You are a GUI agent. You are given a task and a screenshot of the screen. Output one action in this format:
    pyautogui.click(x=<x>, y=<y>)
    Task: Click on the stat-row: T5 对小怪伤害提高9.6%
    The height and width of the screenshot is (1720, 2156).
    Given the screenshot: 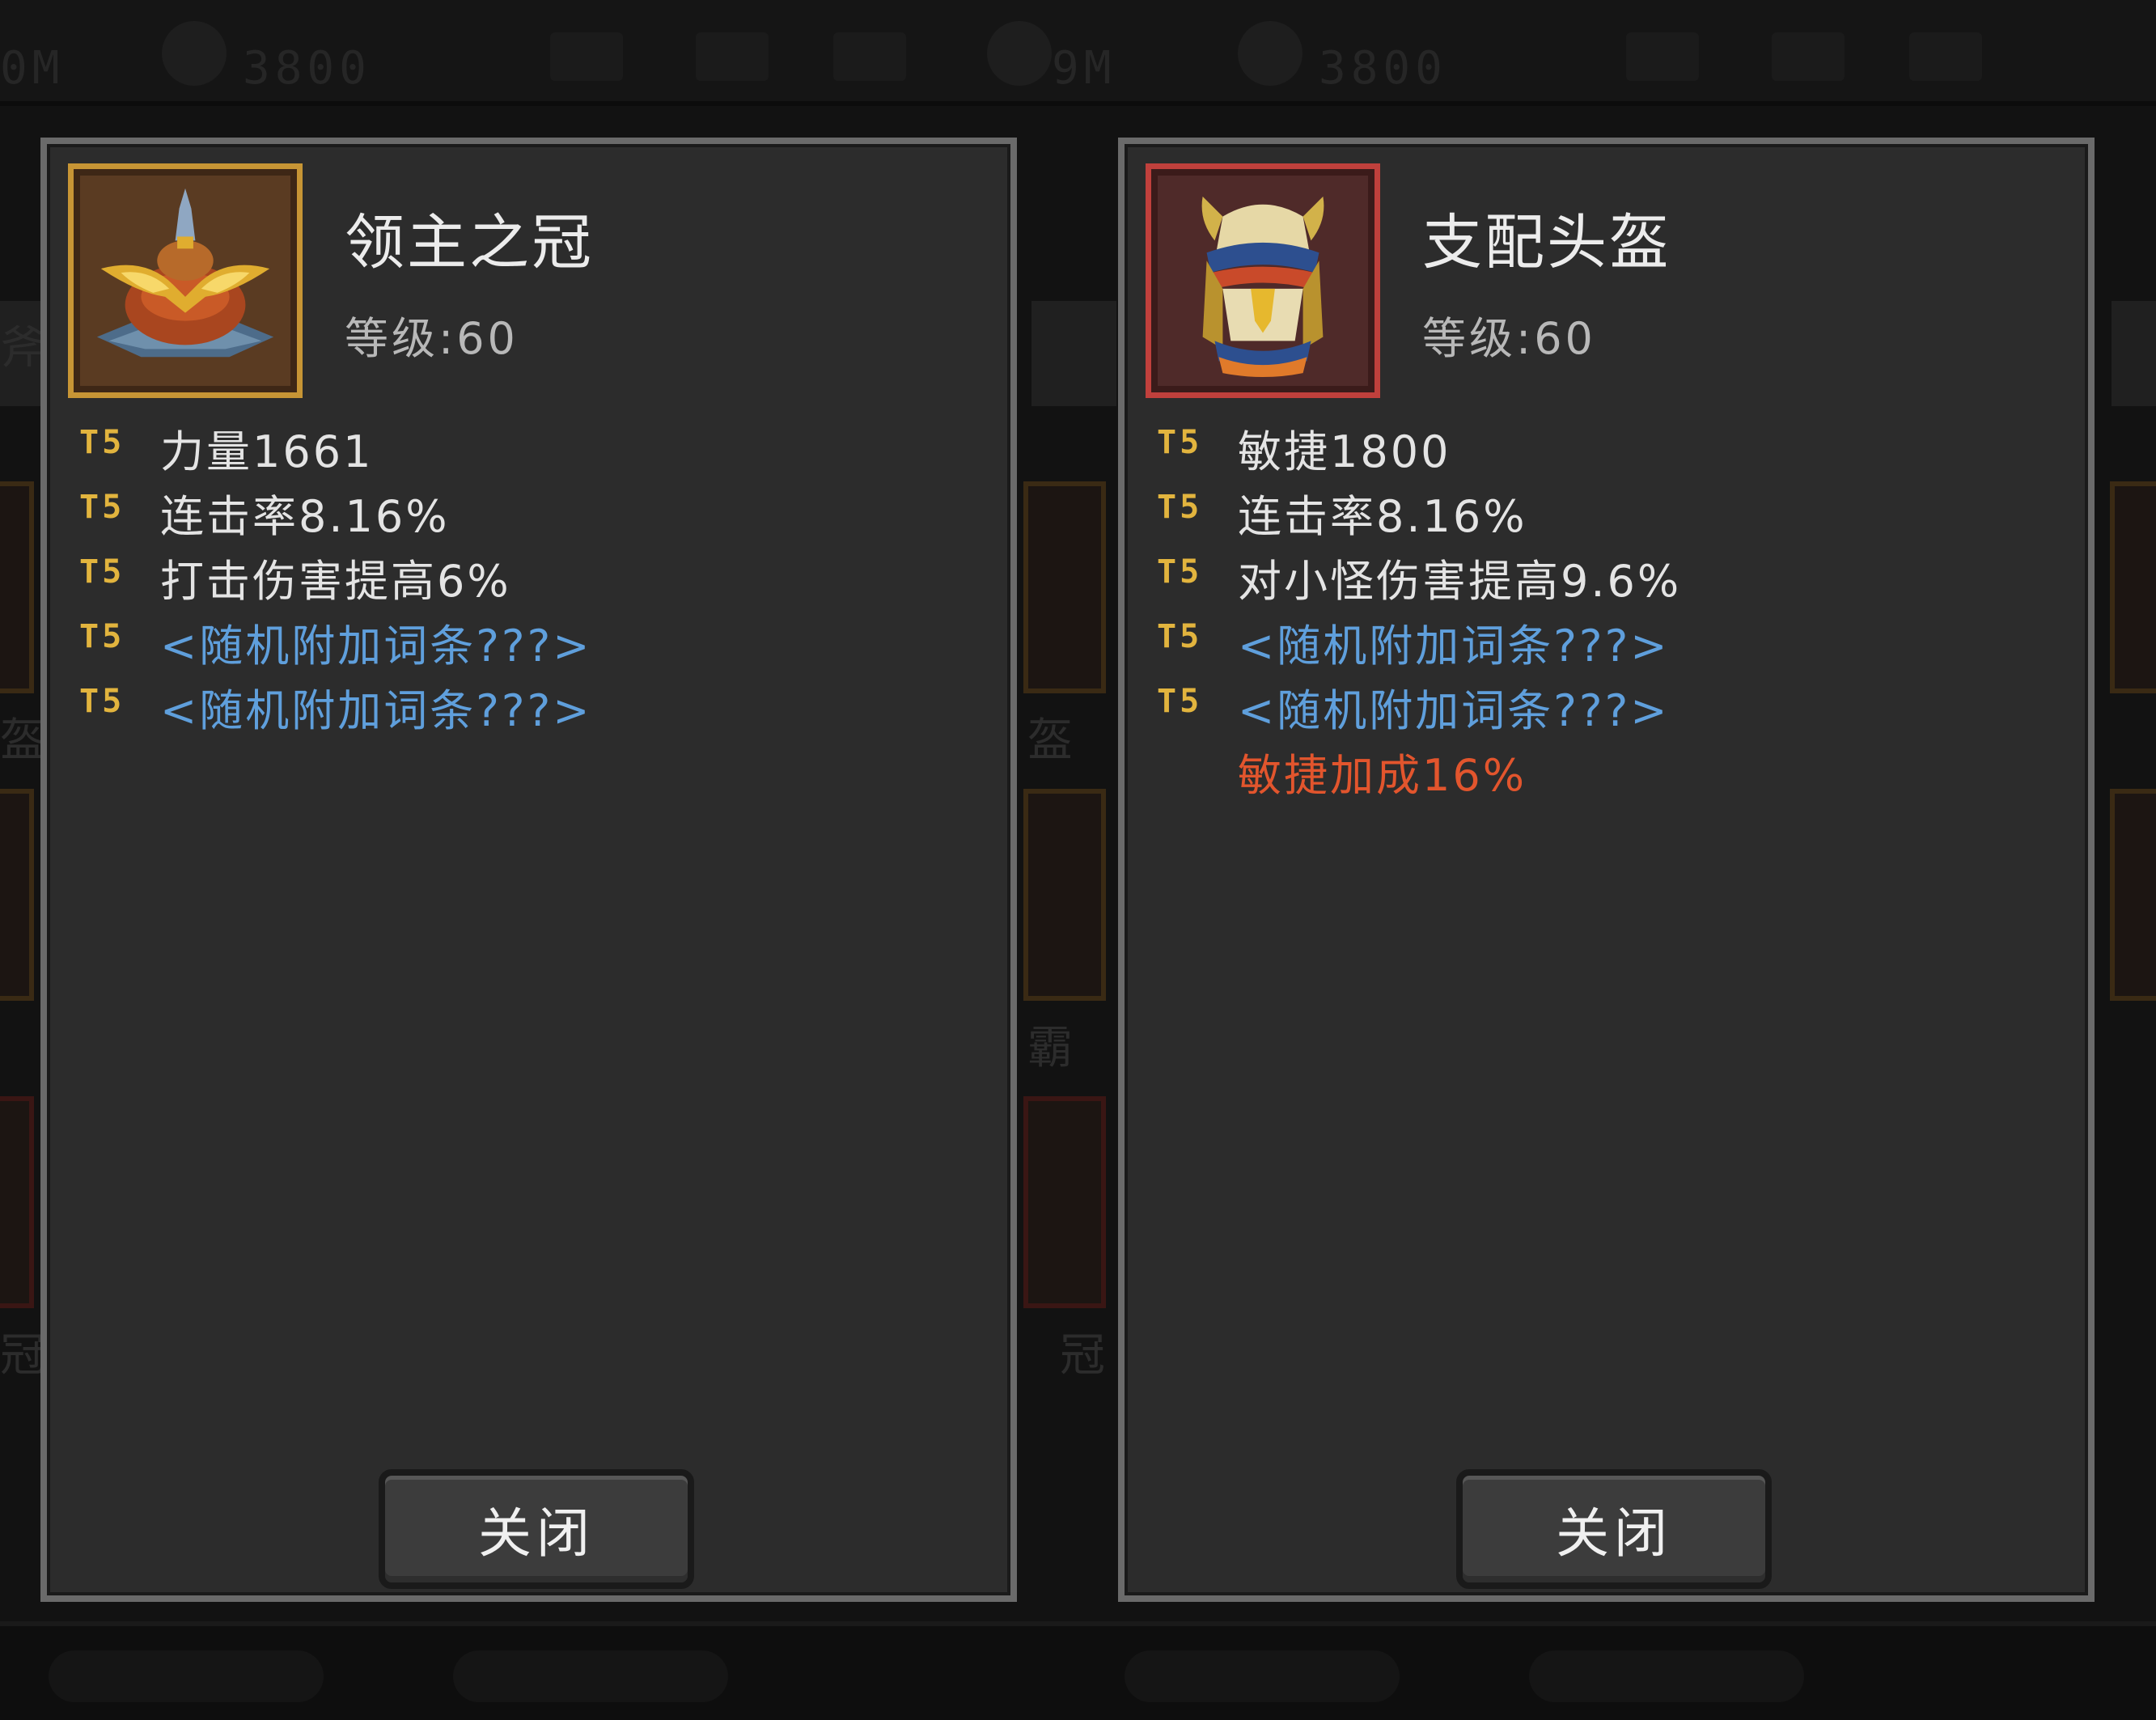 What is the action you would take?
    pyautogui.click(x=1607, y=573)
    